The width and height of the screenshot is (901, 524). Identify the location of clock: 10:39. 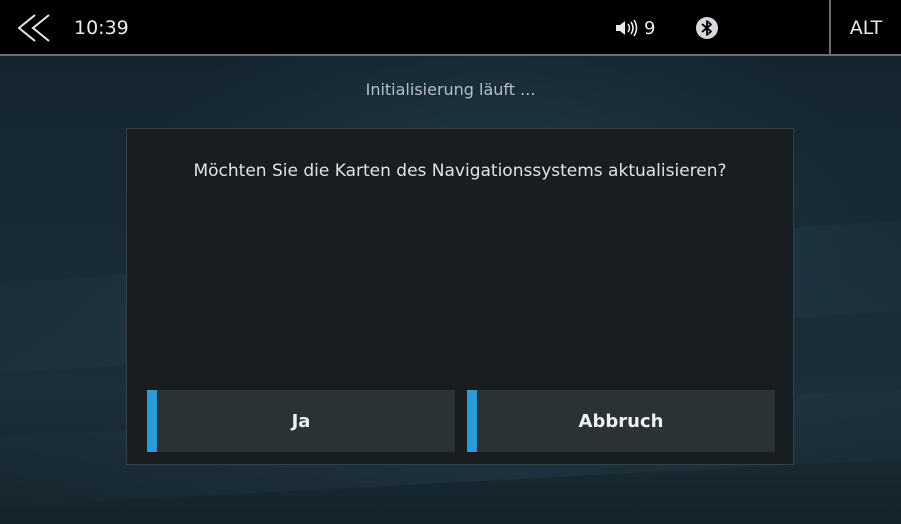
(101, 28).